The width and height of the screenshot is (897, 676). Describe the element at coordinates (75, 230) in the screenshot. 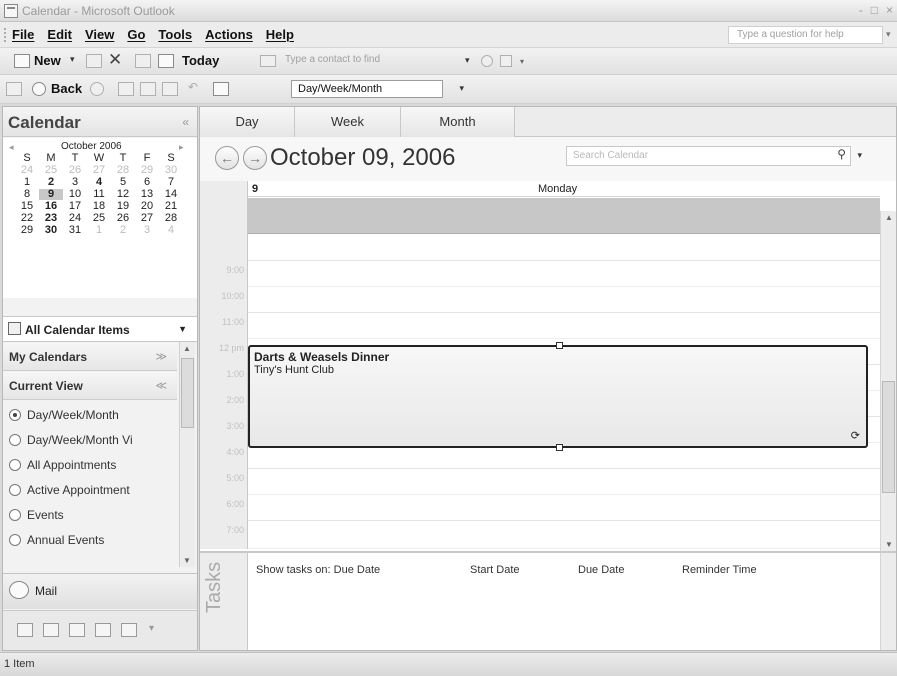

I see `calendar-day: 31` at that location.